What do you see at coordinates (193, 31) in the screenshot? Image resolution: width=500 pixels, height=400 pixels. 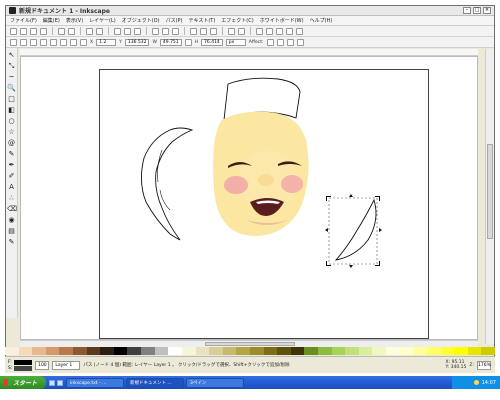 I see `duplicate-icon` at bounding box center [193, 31].